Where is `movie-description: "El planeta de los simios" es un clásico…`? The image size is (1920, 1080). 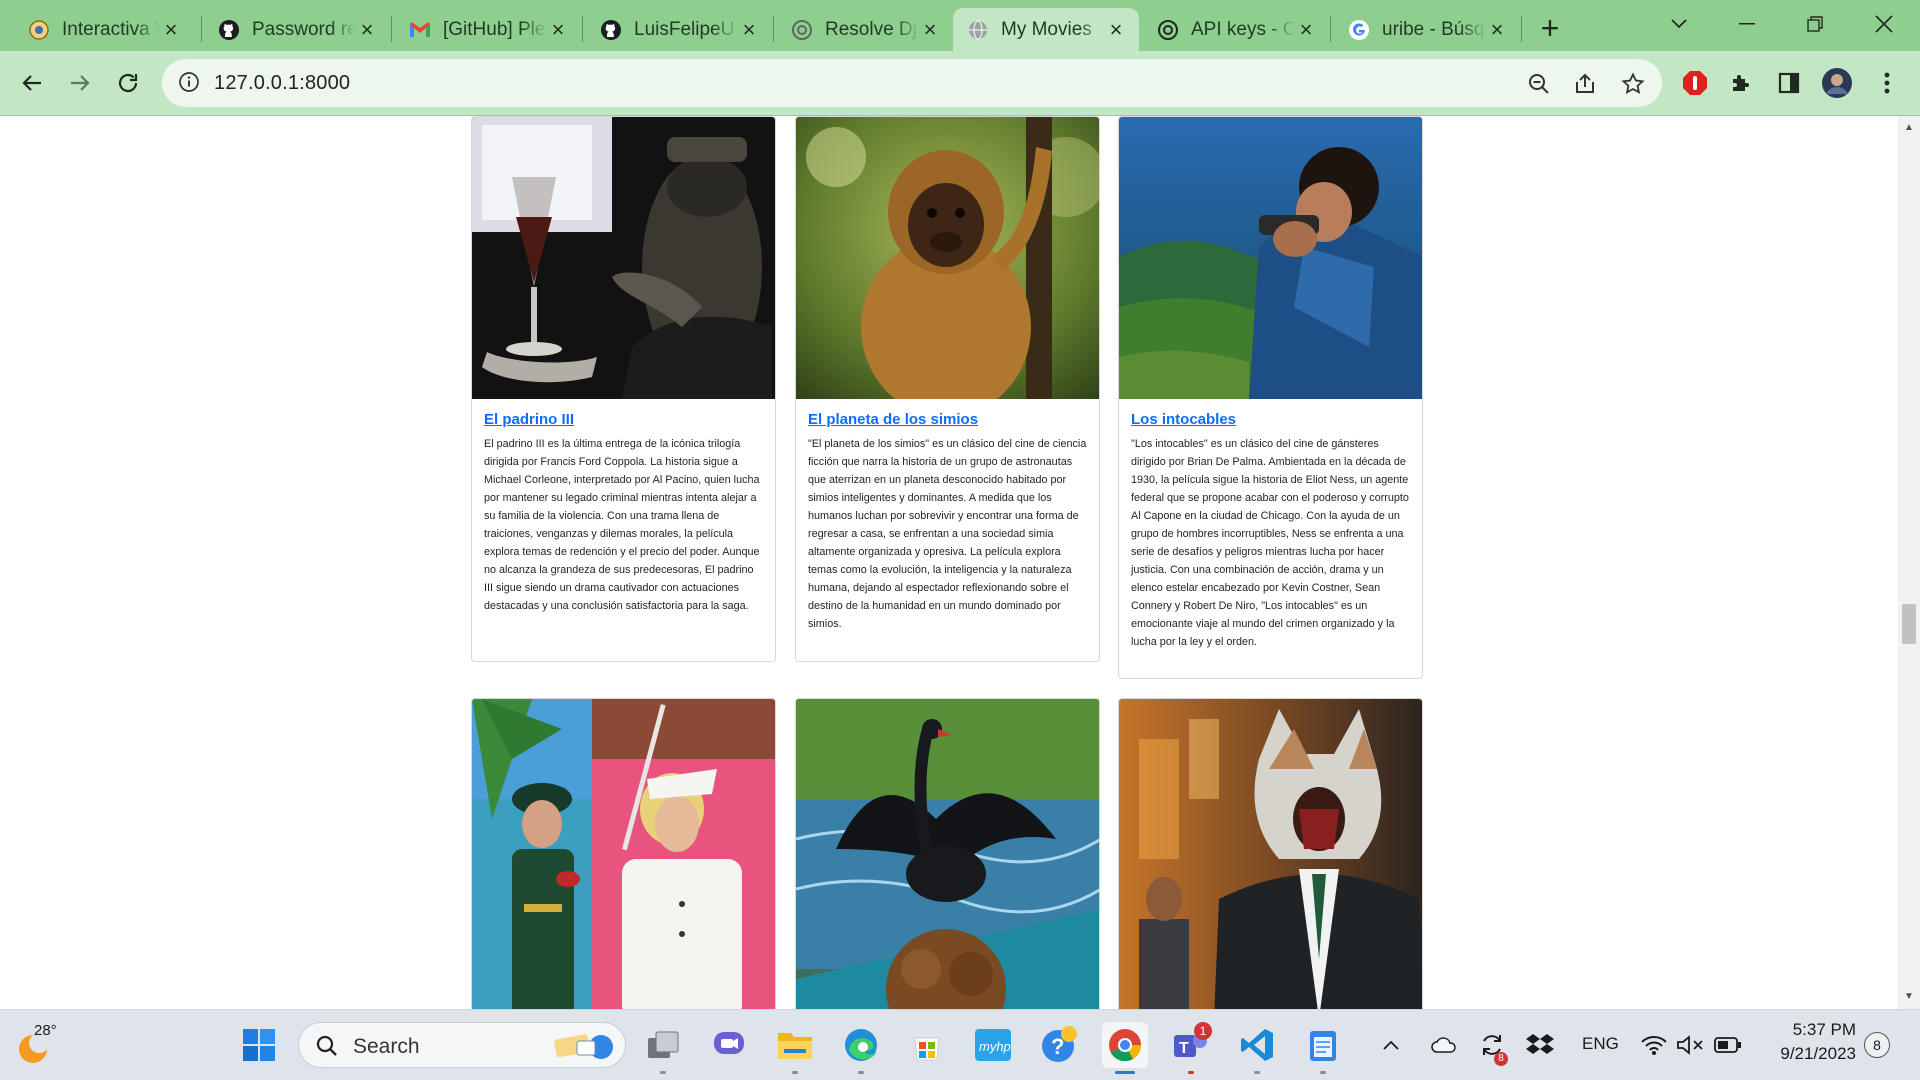 movie-description: "El planeta de los simios" es un clásico… is located at coordinates (947, 534).